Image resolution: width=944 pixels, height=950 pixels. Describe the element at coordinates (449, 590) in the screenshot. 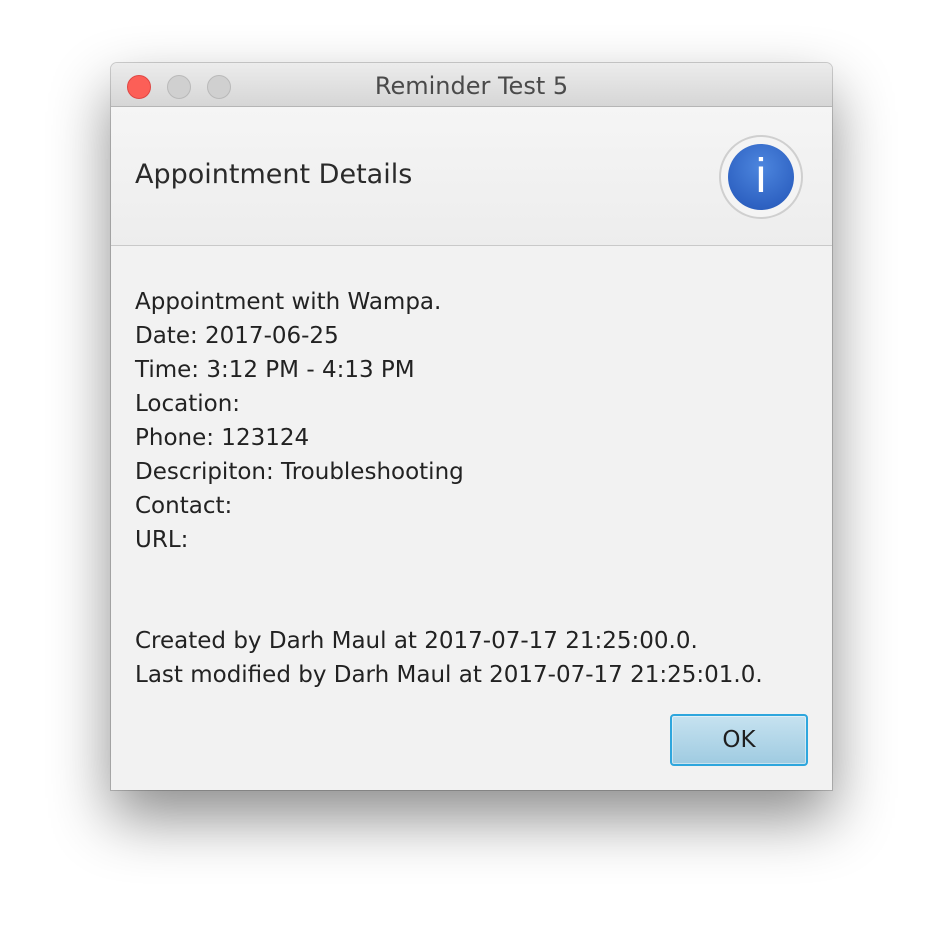

I see `details-spacer` at that location.